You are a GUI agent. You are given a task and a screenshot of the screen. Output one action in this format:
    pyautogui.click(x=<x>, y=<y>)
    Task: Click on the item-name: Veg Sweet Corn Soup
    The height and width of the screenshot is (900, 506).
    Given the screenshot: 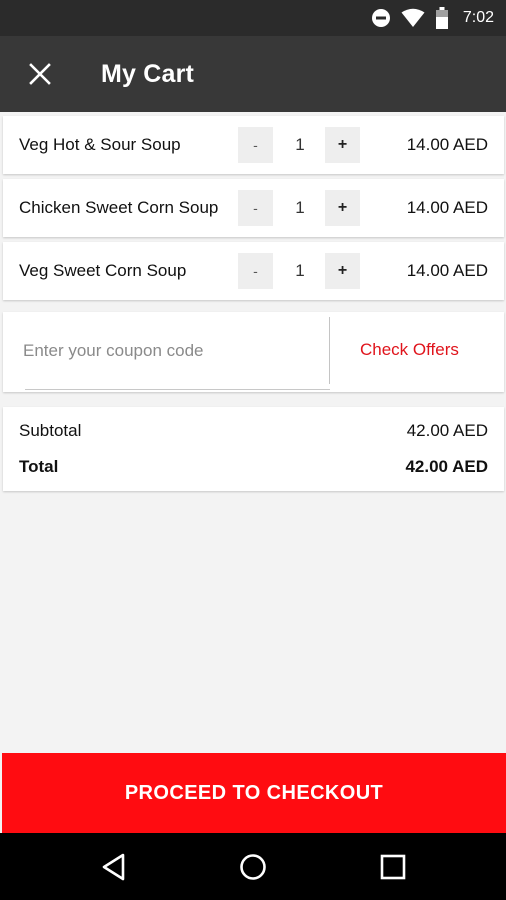 What is the action you would take?
    pyautogui.click(x=103, y=270)
    